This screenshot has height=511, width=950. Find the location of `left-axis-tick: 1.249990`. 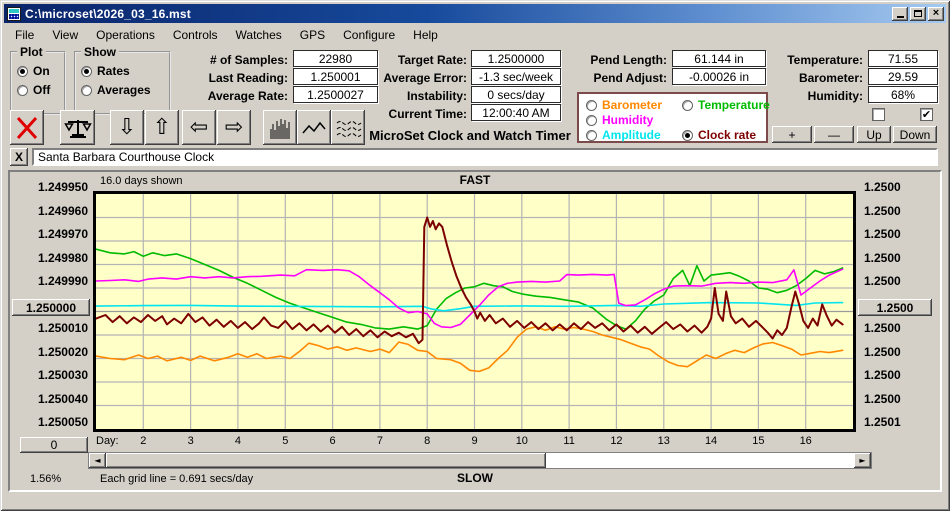

left-axis-tick: 1.249990 is located at coordinates (62, 281).